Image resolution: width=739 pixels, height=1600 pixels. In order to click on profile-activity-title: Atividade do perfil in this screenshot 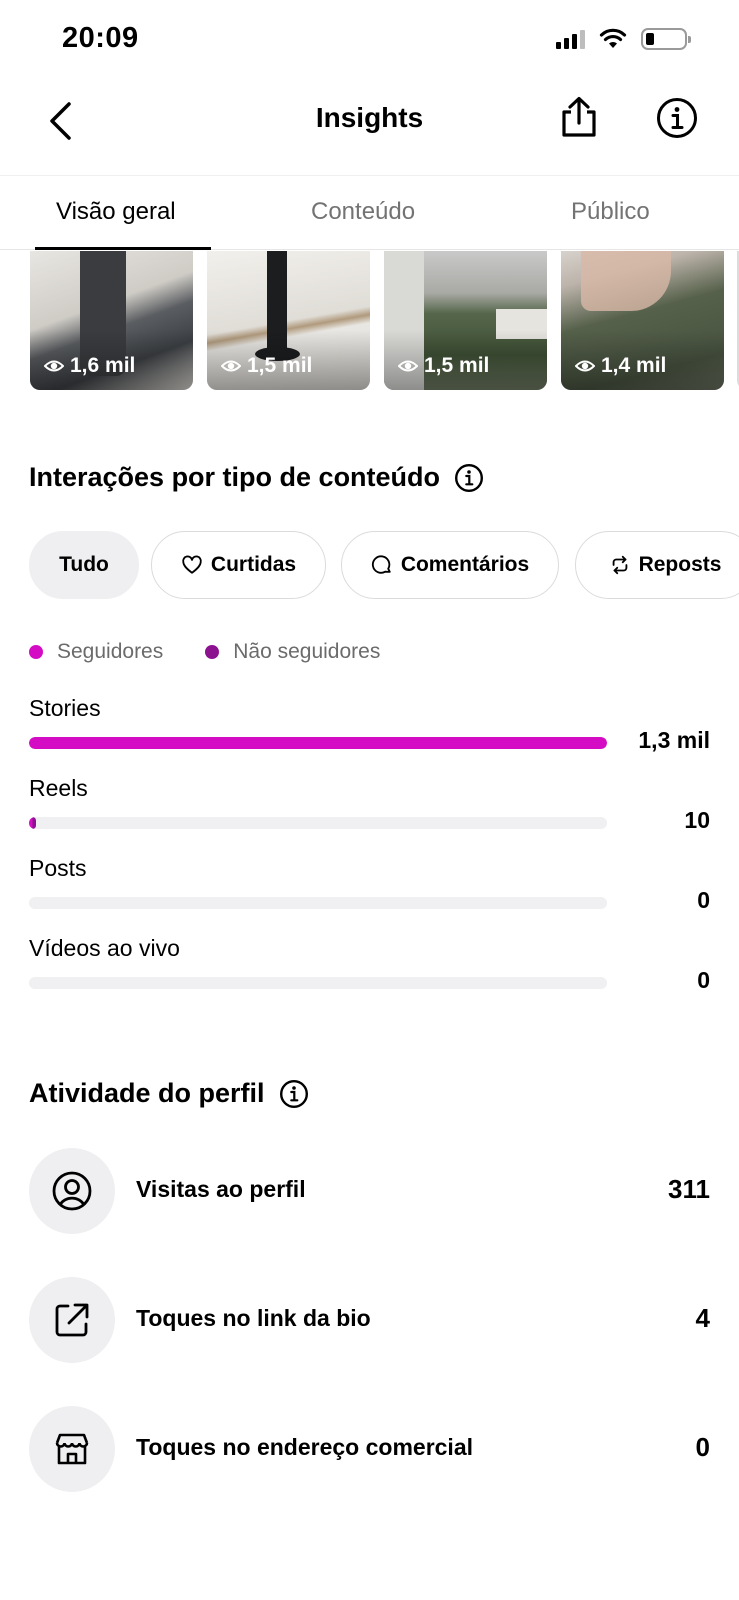, I will do `click(147, 1093)`.